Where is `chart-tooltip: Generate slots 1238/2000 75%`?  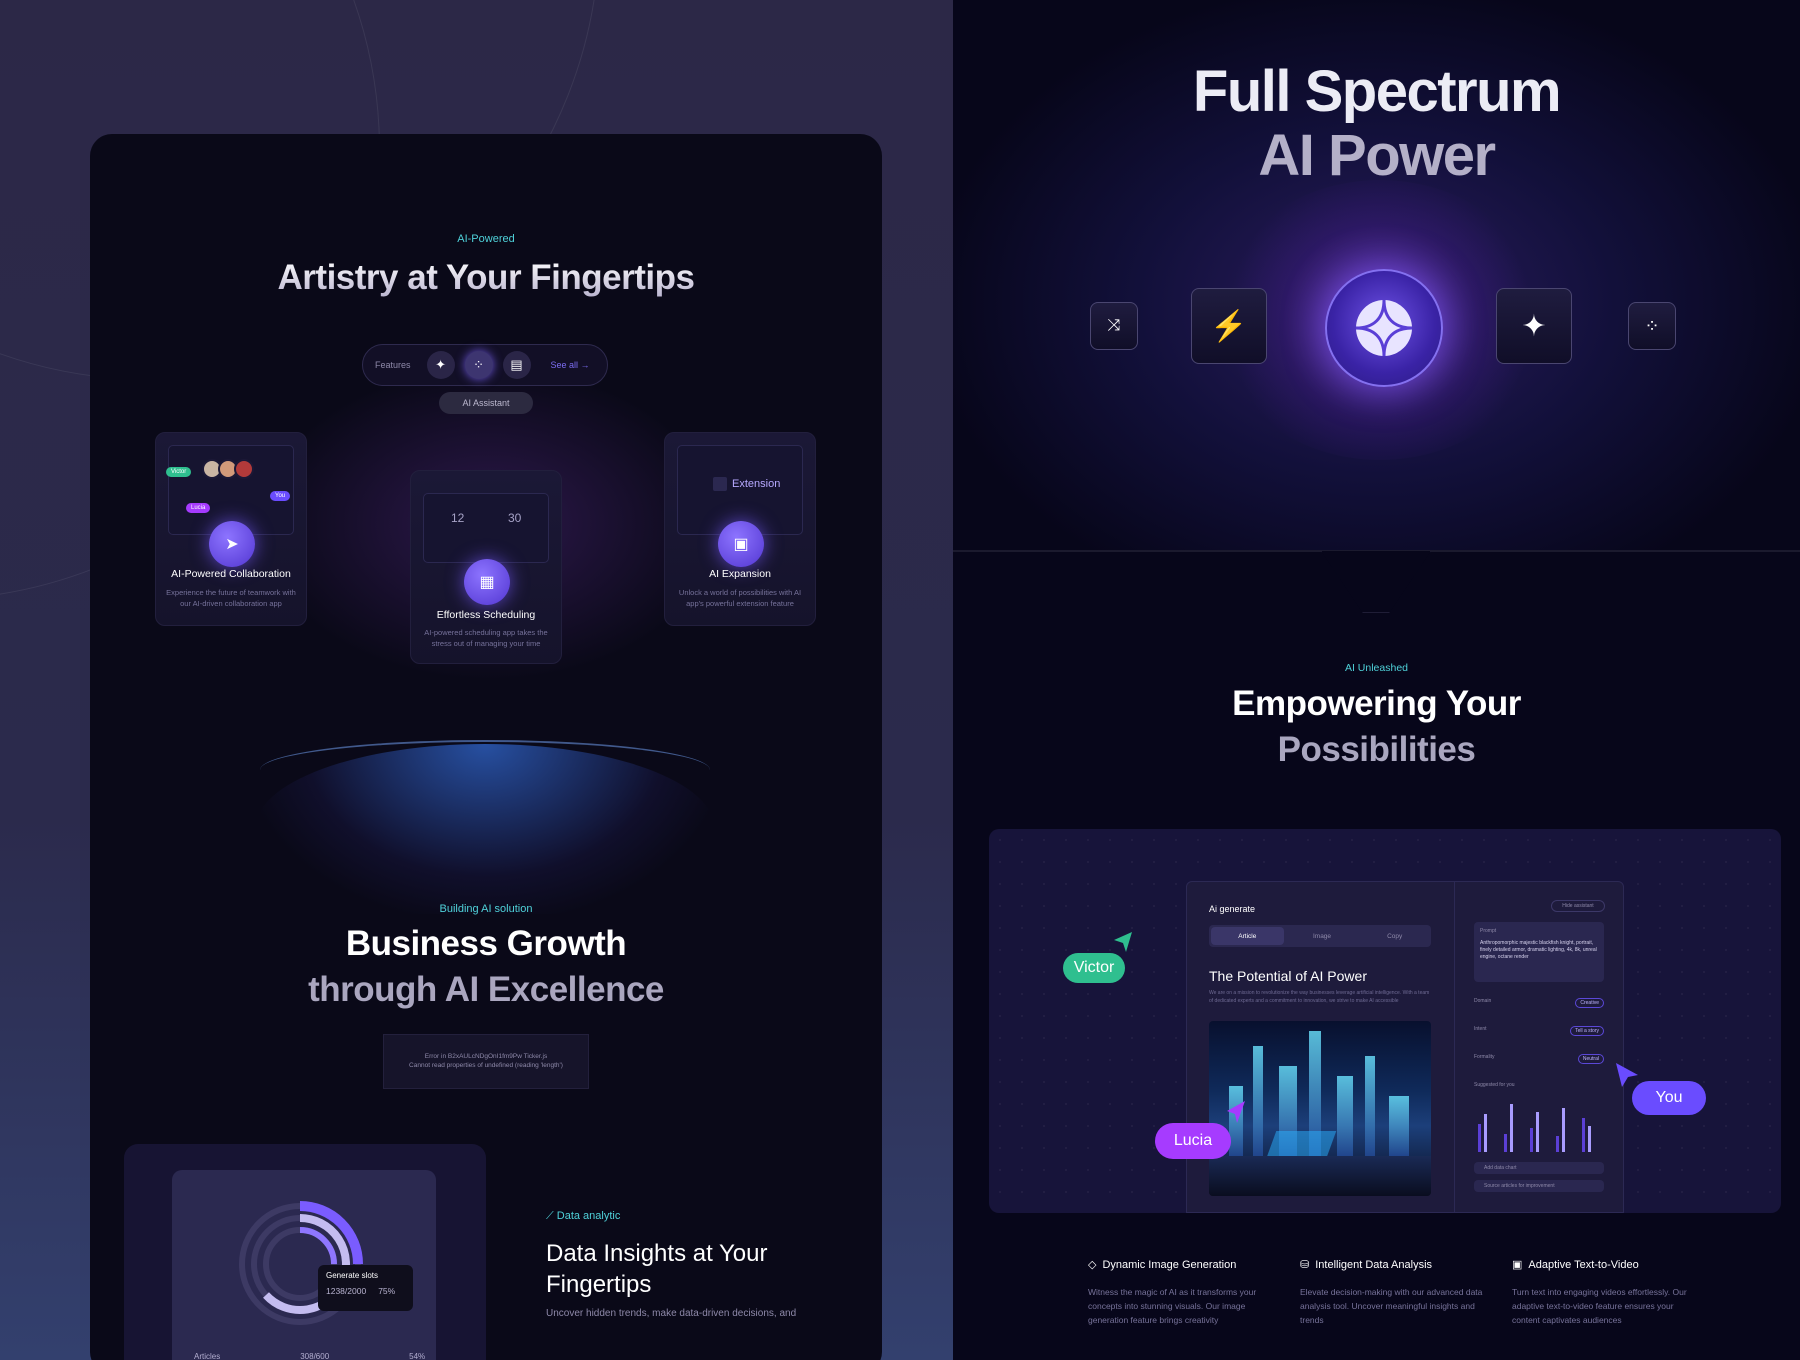 chart-tooltip: Generate slots 1238/2000 75% is located at coordinates (365, 1288).